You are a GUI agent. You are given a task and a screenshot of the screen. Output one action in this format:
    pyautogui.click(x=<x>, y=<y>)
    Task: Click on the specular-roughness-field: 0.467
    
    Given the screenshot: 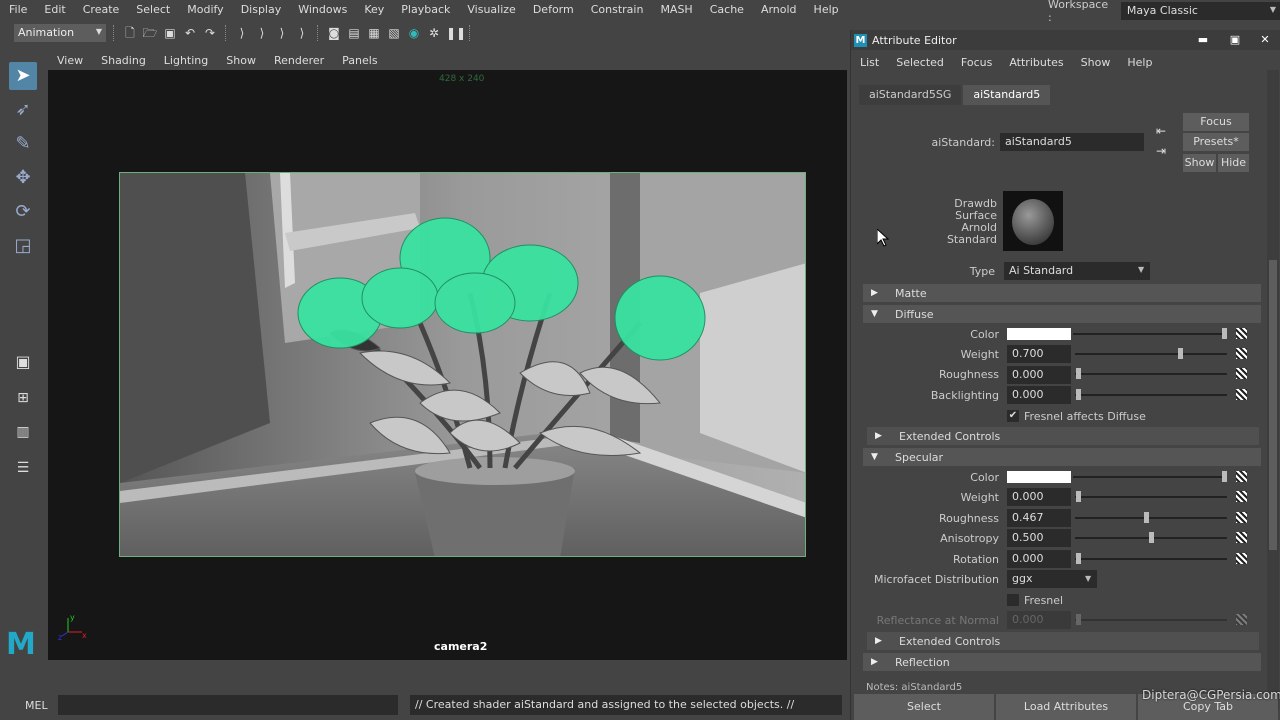 What is the action you would take?
    pyautogui.click(x=1039, y=518)
    